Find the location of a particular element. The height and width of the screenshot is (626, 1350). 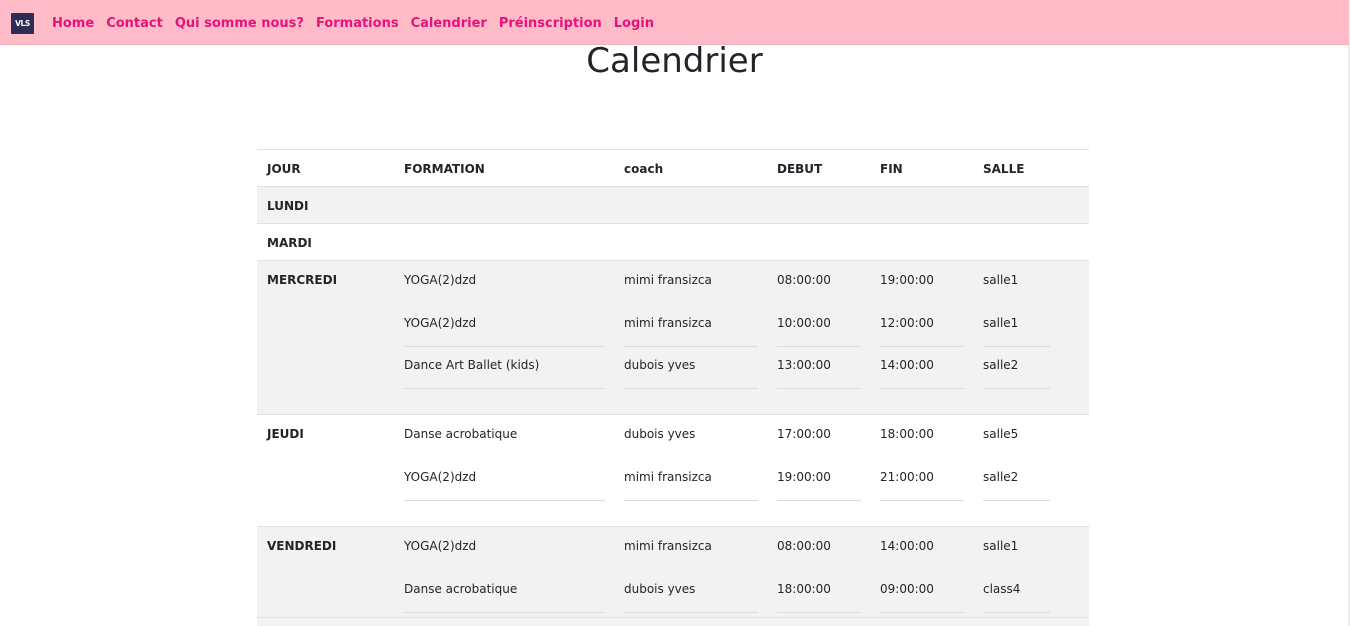

nav-link-login: Login is located at coordinates (634, 23).